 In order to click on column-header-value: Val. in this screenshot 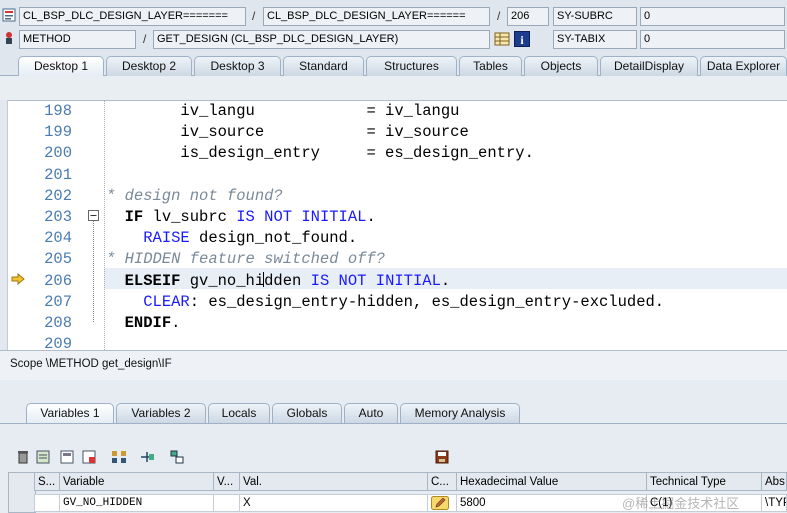, I will do `click(333, 481)`.